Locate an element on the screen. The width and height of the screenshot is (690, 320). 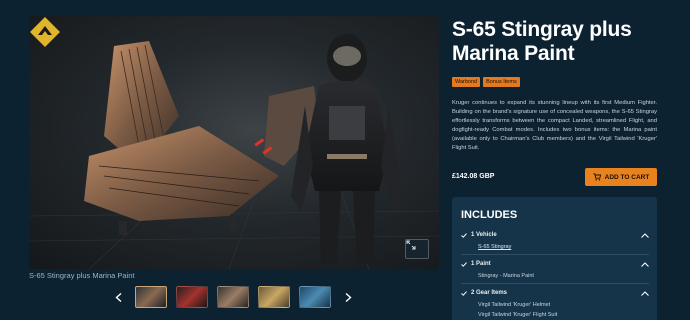
next-button is located at coordinates (348, 297).